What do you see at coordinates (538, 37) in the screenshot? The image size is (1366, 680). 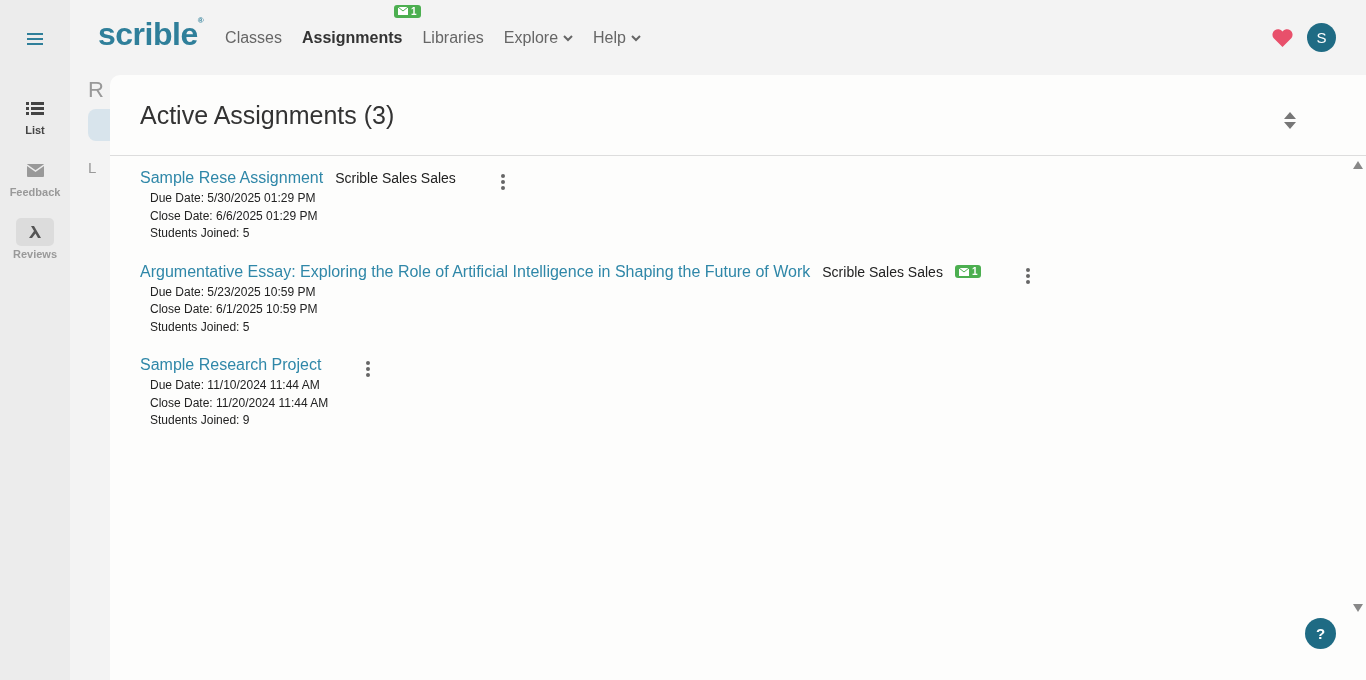 I see `nav-link: Explore` at bounding box center [538, 37].